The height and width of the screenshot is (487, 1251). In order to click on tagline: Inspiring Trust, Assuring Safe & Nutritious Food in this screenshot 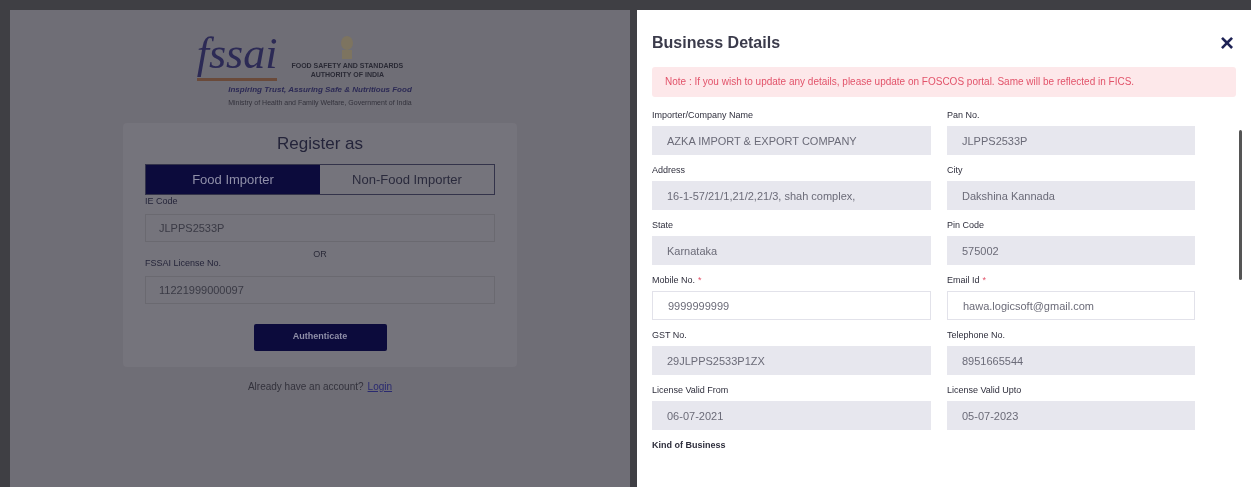, I will do `click(320, 90)`.